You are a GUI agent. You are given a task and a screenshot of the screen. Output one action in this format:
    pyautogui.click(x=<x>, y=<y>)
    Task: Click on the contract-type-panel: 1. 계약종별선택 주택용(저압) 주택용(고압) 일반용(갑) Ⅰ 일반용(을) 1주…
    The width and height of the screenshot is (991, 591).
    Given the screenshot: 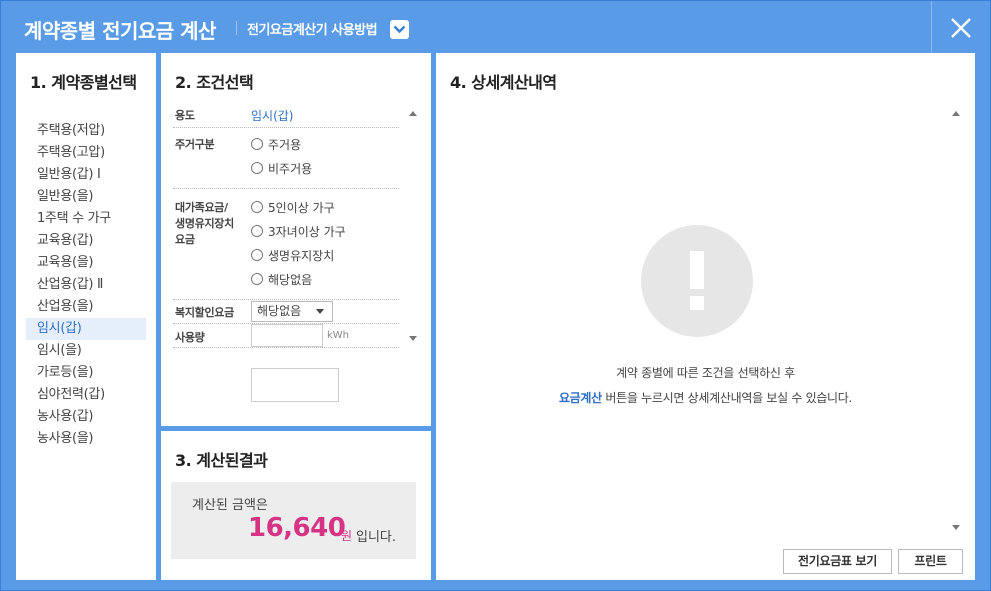 What is the action you would take?
    pyautogui.click(x=86, y=316)
    